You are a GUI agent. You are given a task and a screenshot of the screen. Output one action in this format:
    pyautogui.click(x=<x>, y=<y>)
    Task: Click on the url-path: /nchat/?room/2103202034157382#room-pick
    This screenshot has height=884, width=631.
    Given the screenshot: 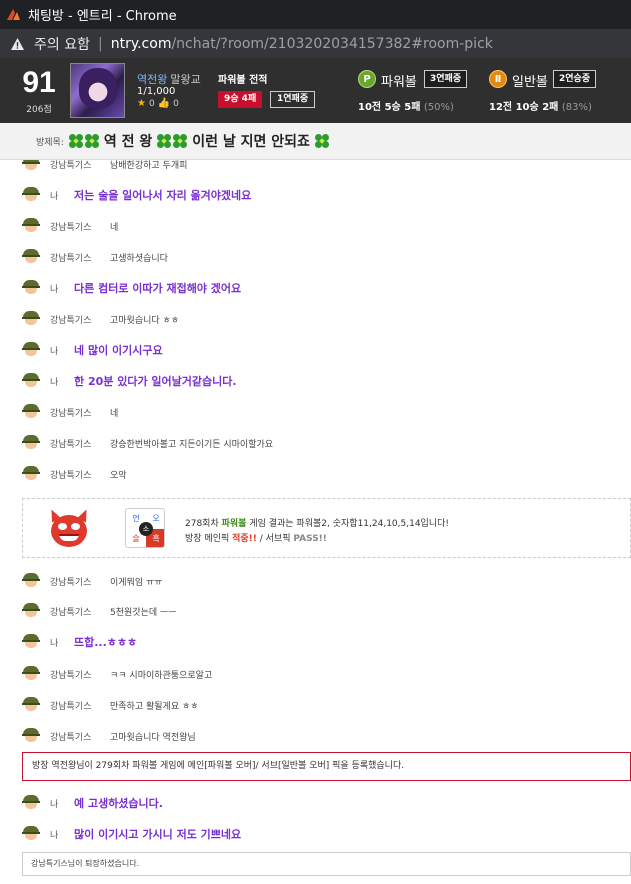 What is the action you would take?
    pyautogui.click(x=331, y=44)
    